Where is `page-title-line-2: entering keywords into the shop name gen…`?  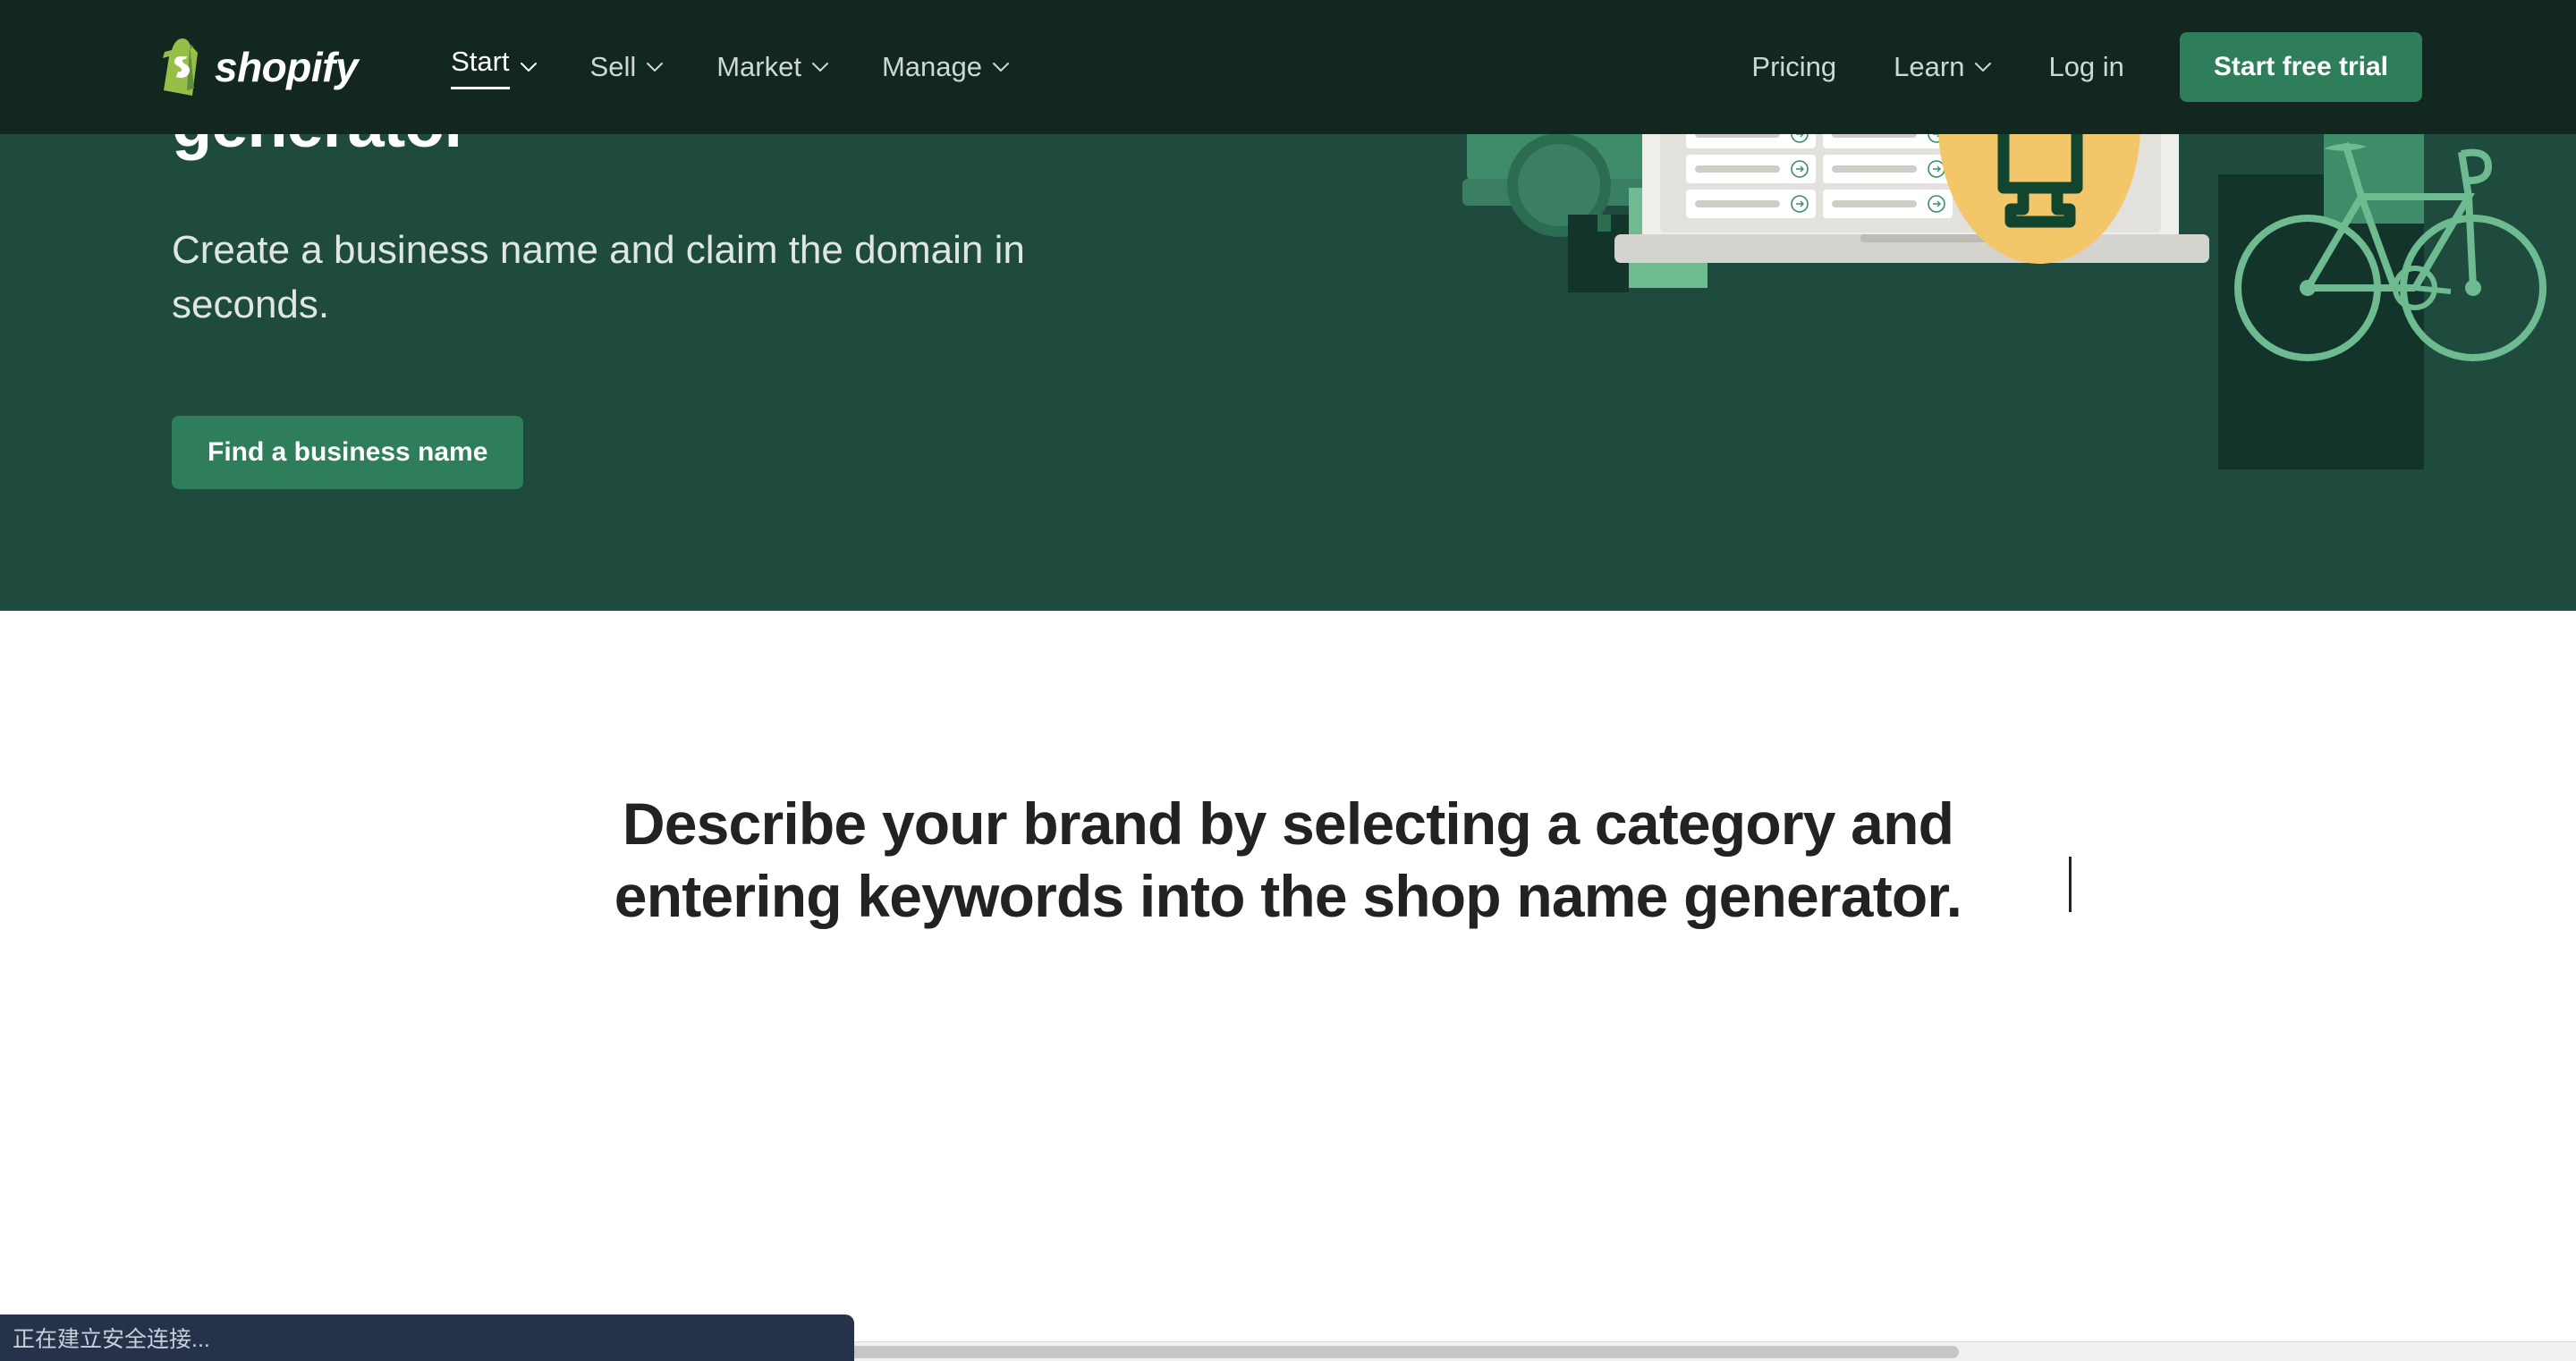
page-title-line-2: entering keywords into the shop name gen… is located at coordinates (1288, 895).